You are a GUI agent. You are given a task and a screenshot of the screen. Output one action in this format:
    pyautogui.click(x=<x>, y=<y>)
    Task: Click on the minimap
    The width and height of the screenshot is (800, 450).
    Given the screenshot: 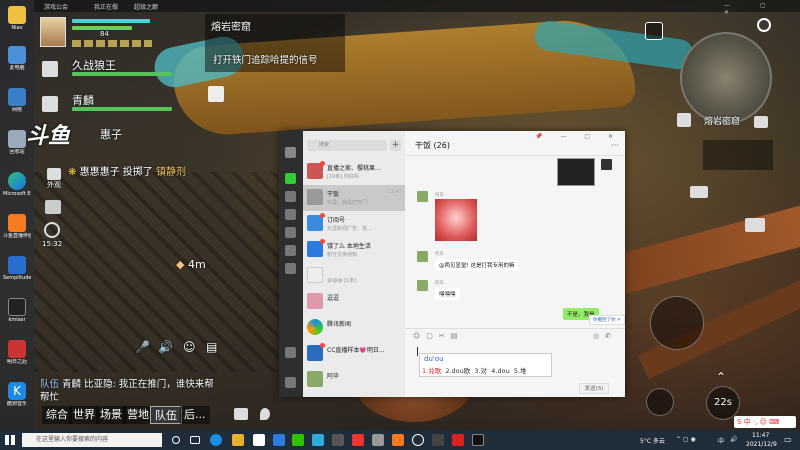 What is the action you would take?
    pyautogui.click(x=726, y=78)
    